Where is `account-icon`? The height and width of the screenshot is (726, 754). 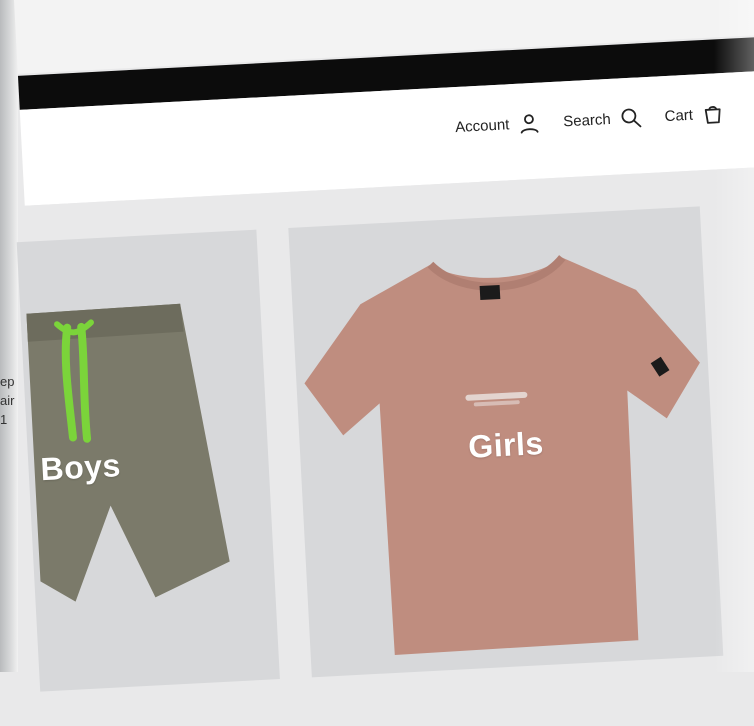 account-icon is located at coordinates (529, 124).